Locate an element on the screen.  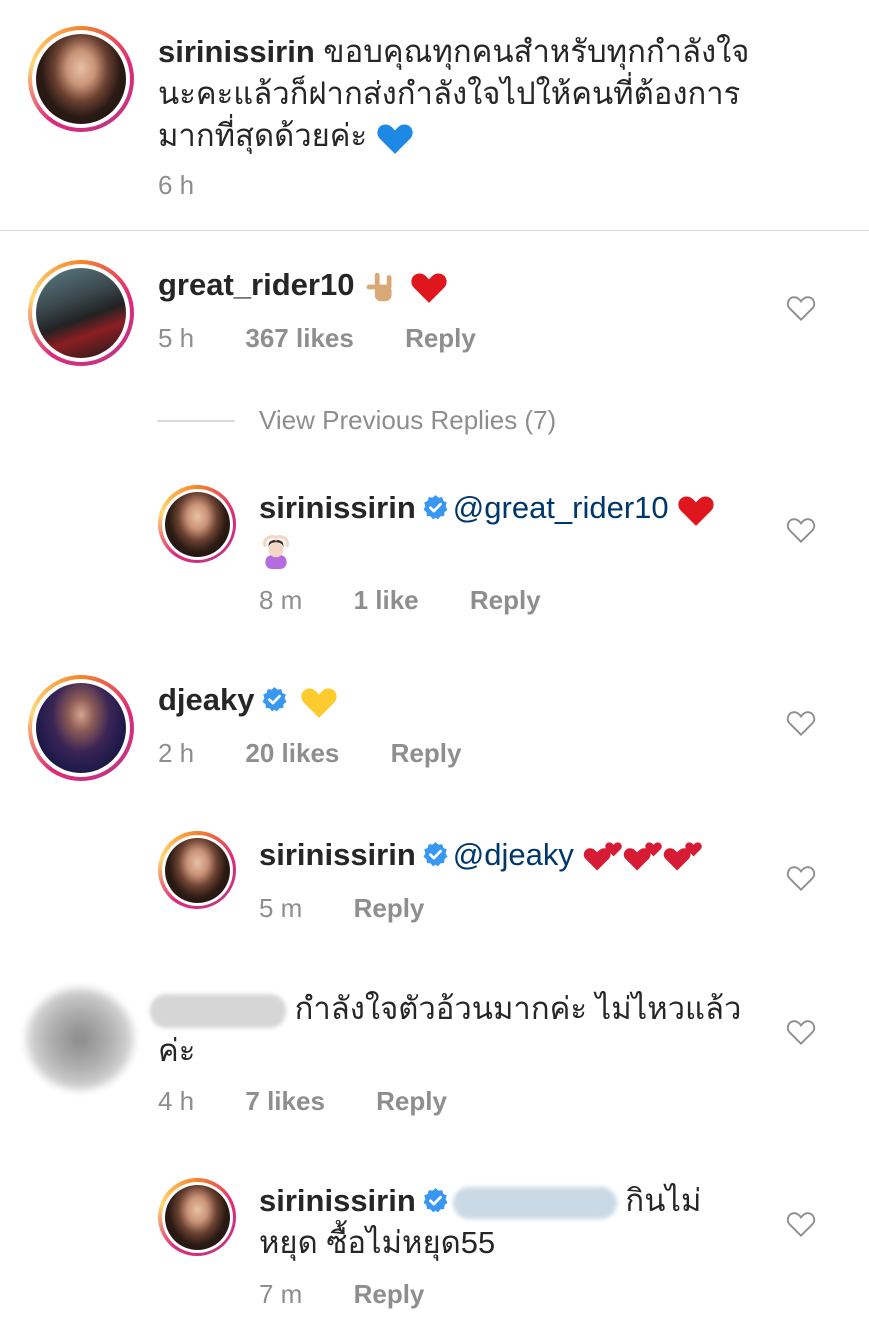
caption-author-avatar is located at coordinates (81, 79).